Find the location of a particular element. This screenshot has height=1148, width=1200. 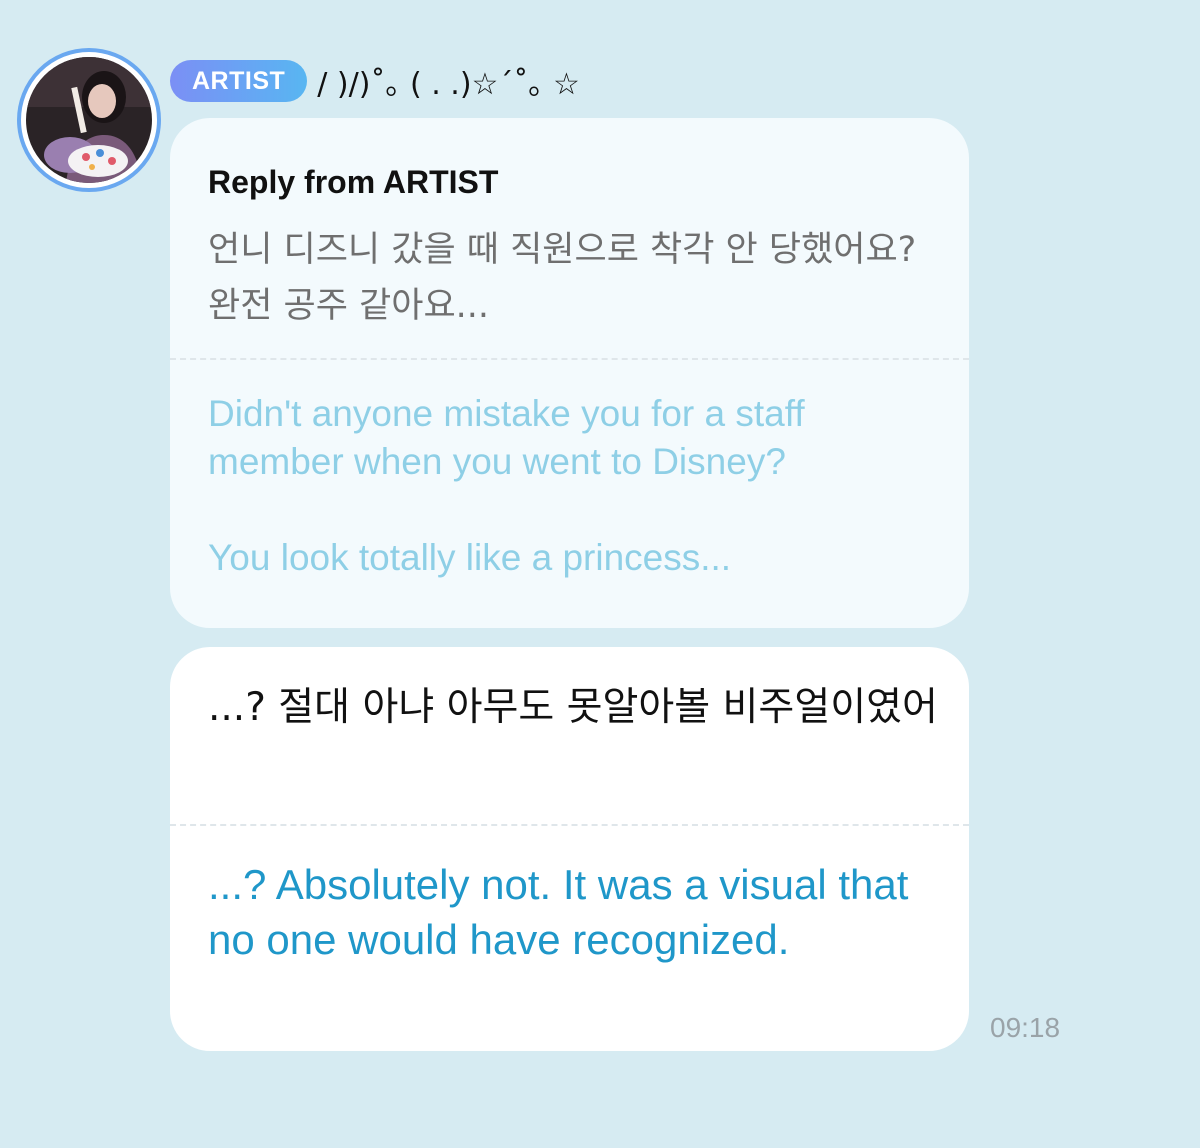

avatar is located at coordinates (89, 120).